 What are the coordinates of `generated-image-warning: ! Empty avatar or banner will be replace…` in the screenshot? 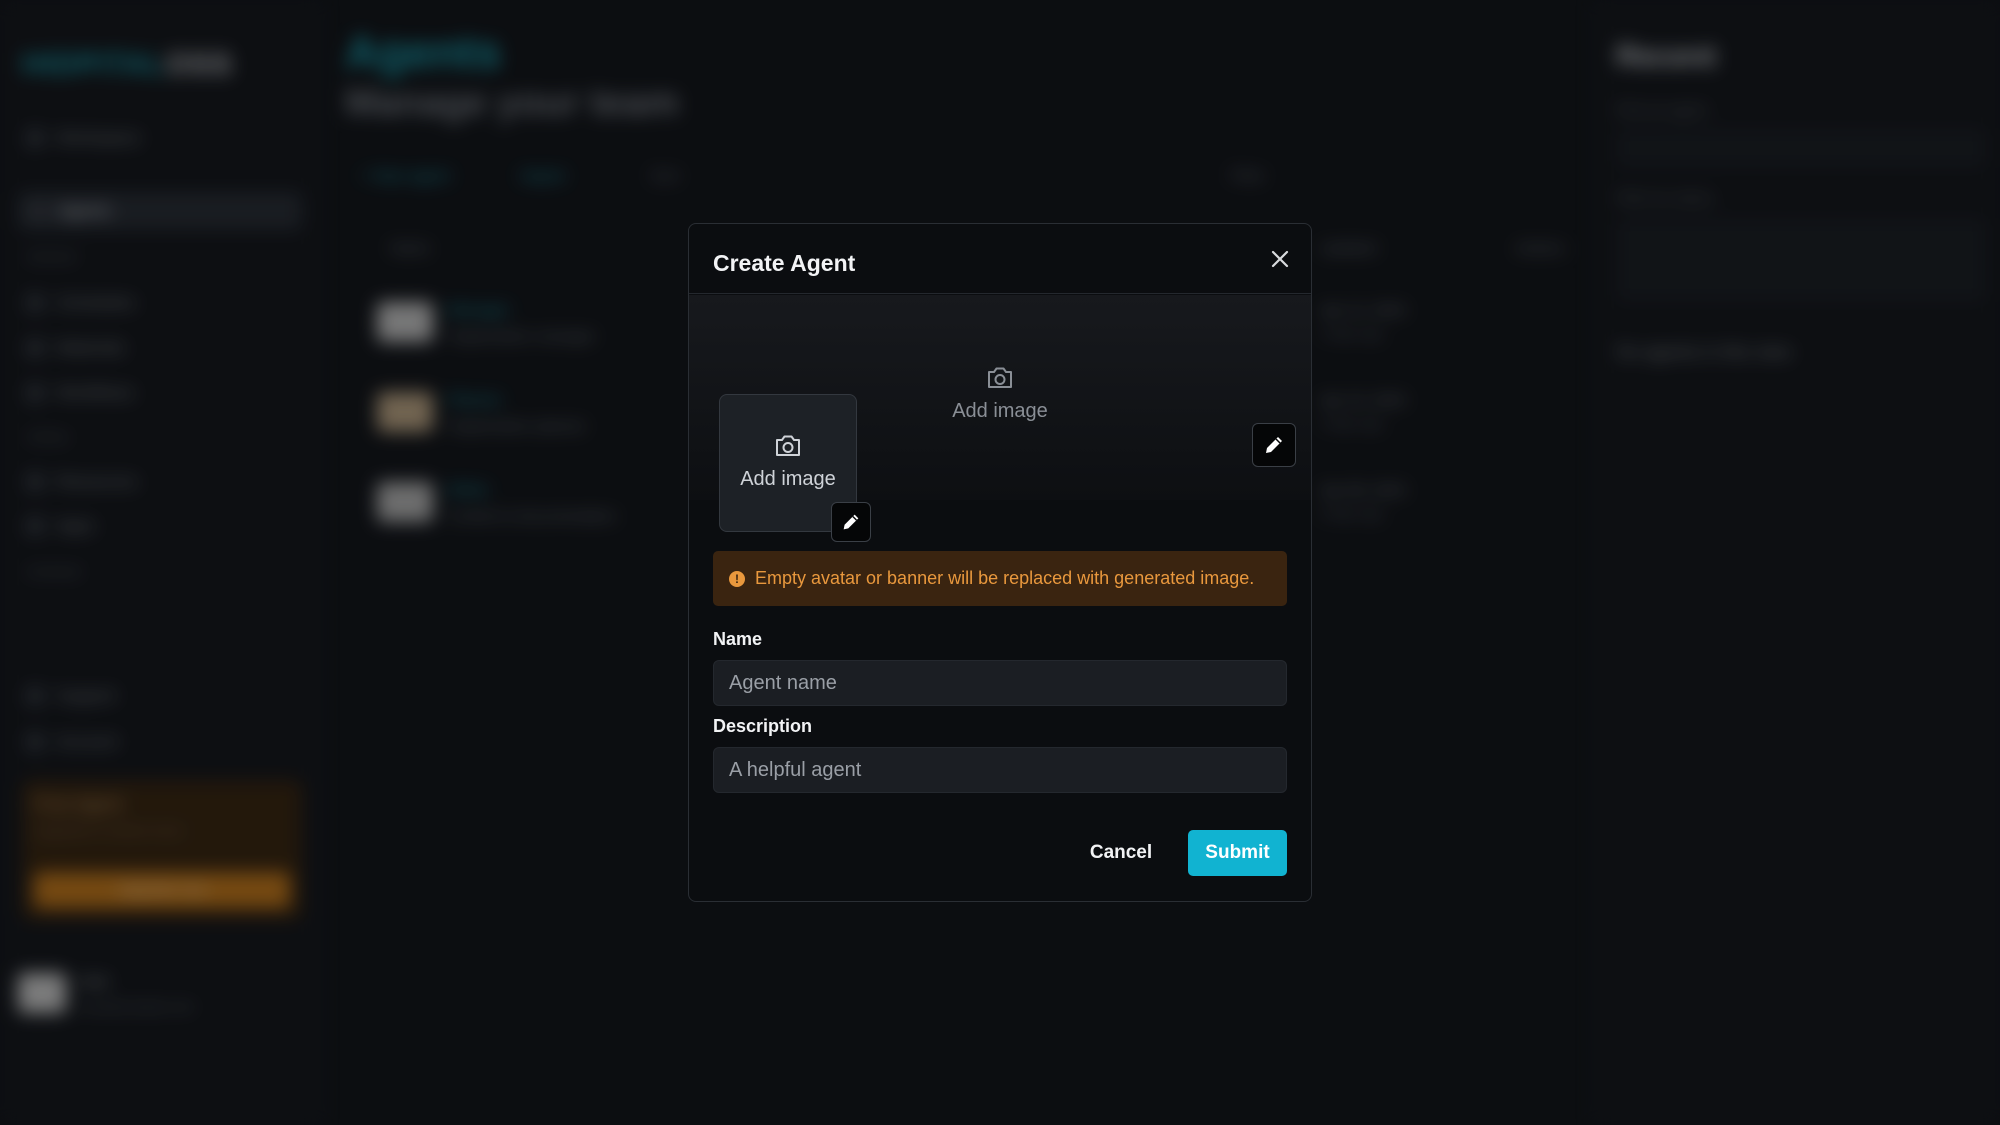 It's located at (1000, 578).